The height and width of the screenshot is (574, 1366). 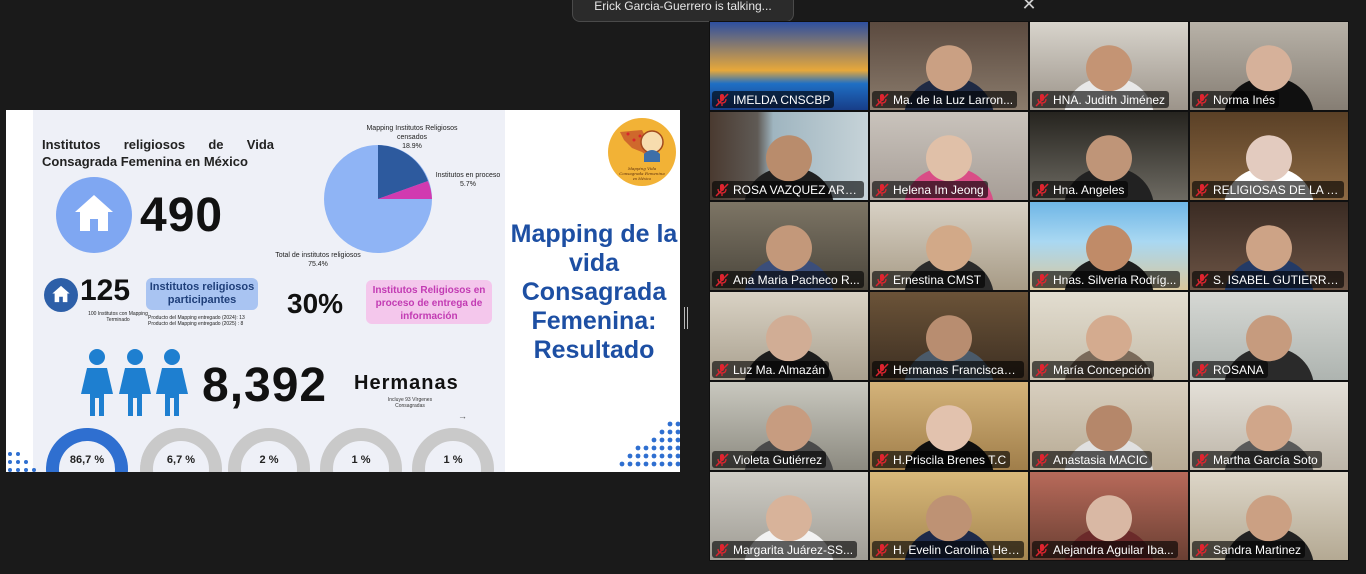 I want to click on participant-name-bar: HNA. Judith Jiménez, so click(x=1101, y=99).